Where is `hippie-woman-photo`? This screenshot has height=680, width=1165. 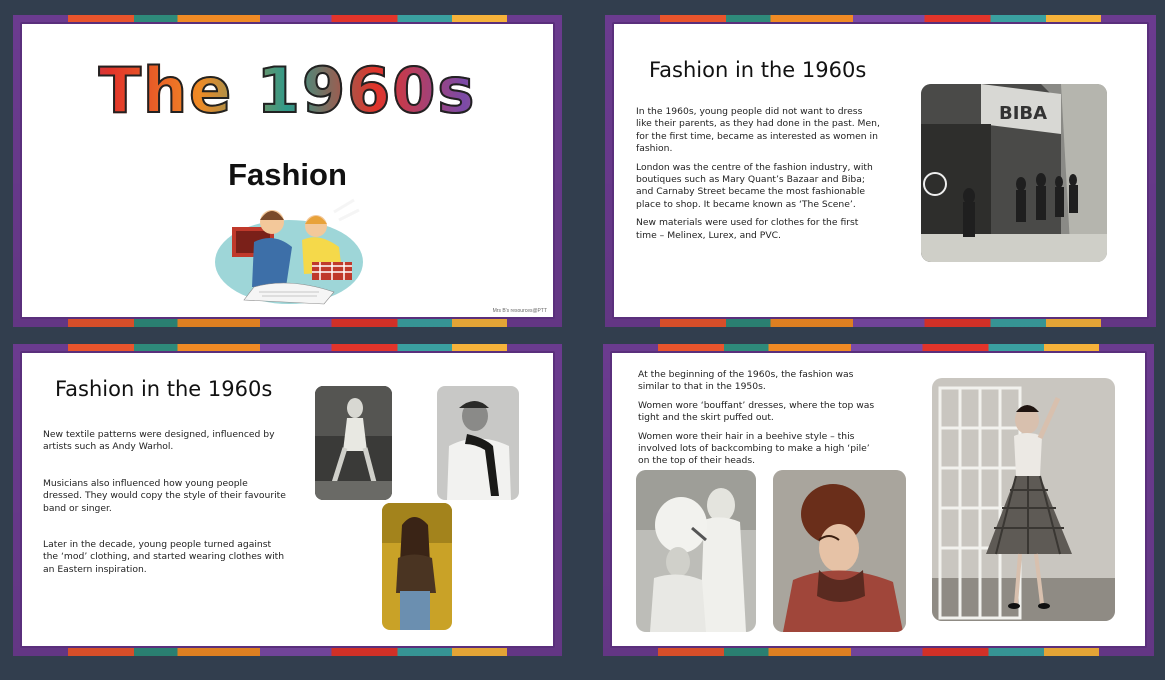
hippie-woman-photo is located at coordinates (417, 566).